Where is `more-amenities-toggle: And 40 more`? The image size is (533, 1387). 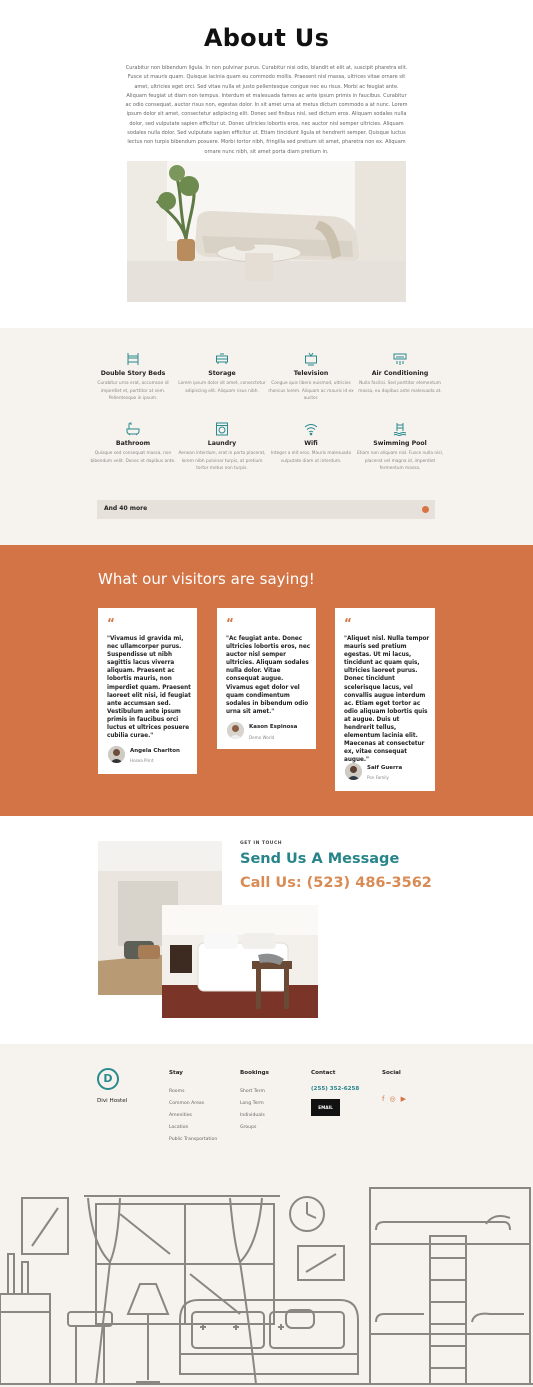 more-amenities-toggle: And 40 more is located at coordinates (266, 509).